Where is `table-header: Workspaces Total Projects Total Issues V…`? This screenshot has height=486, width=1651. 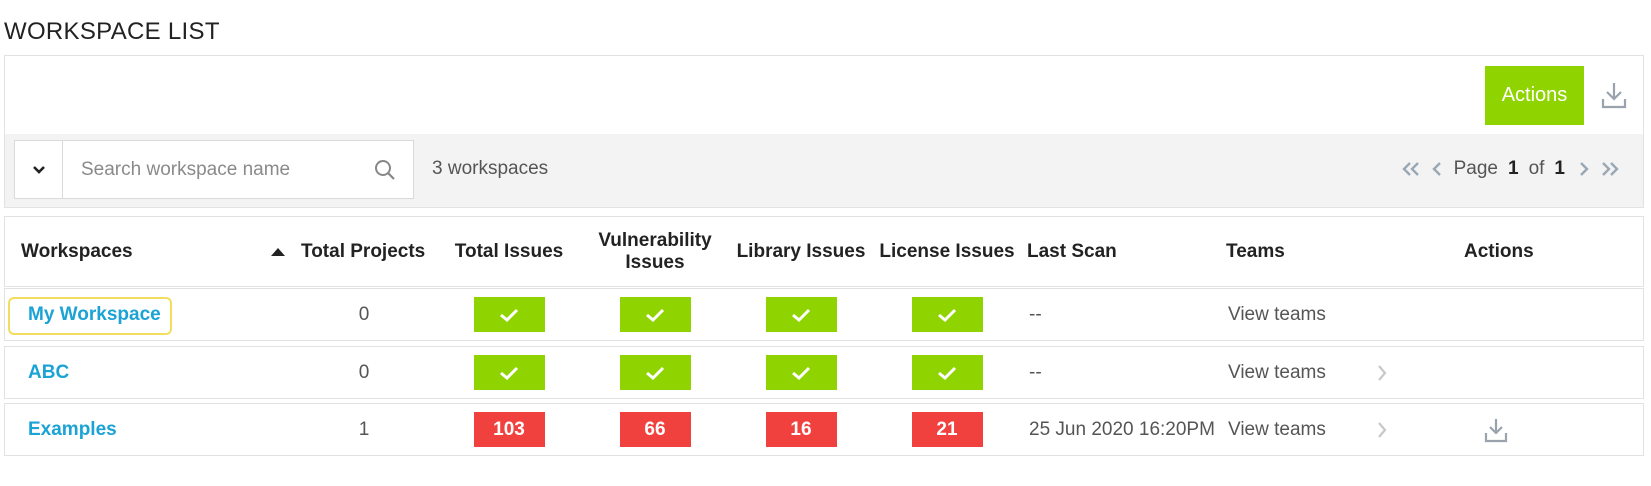 table-header: Workspaces Total Projects Total Issues V… is located at coordinates (824, 251).